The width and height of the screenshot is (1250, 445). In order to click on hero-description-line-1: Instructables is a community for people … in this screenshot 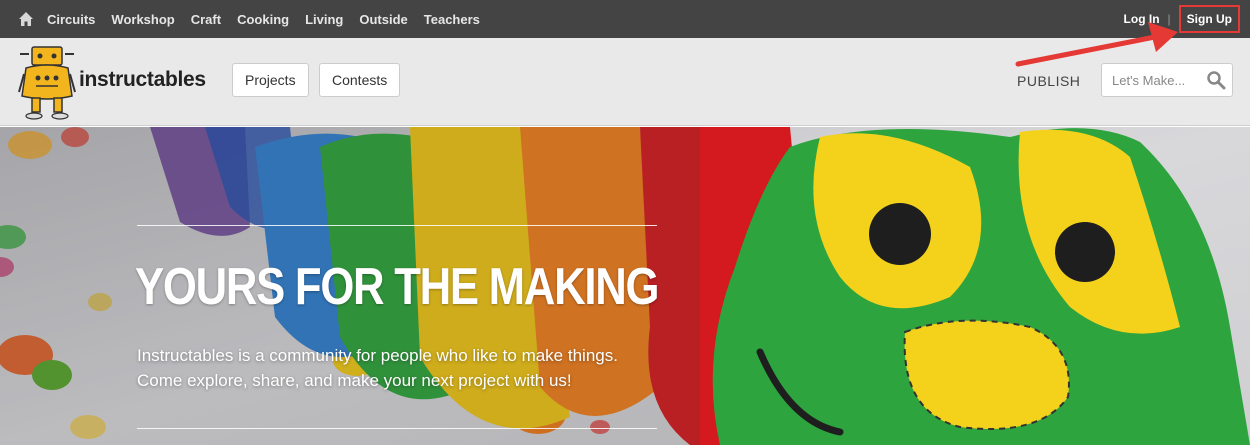, I will do `click(377, 355)`.